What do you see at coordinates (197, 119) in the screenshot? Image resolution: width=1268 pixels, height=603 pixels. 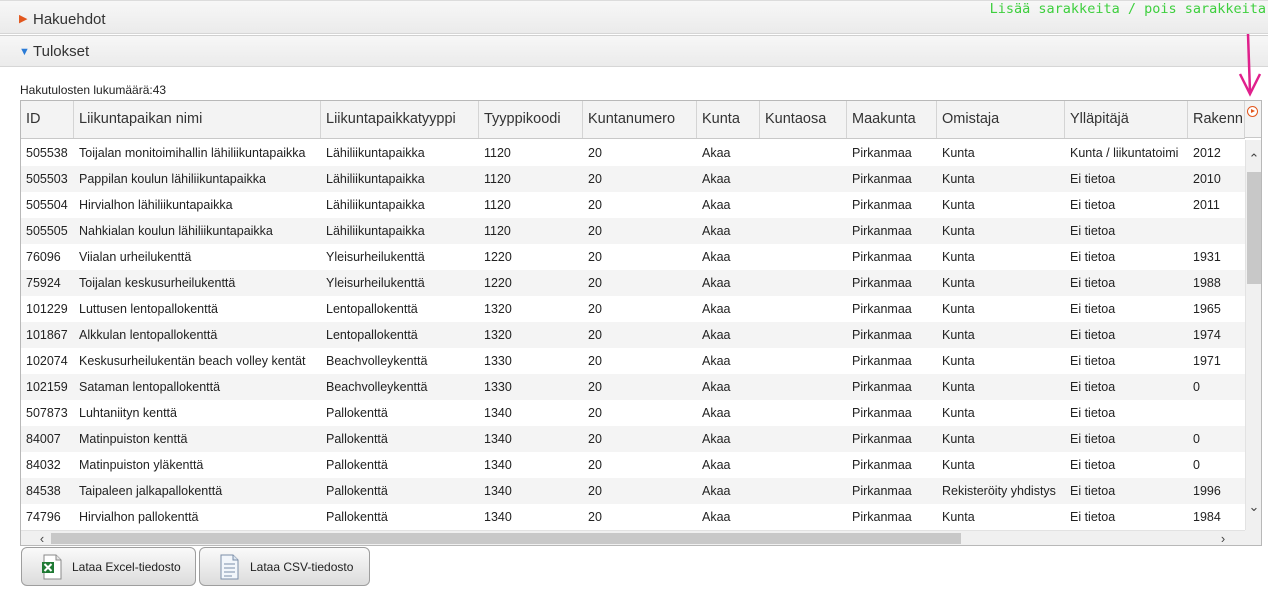 I see `column-header: Liikuntapaikan nimi` at bounding box center [197, 119].